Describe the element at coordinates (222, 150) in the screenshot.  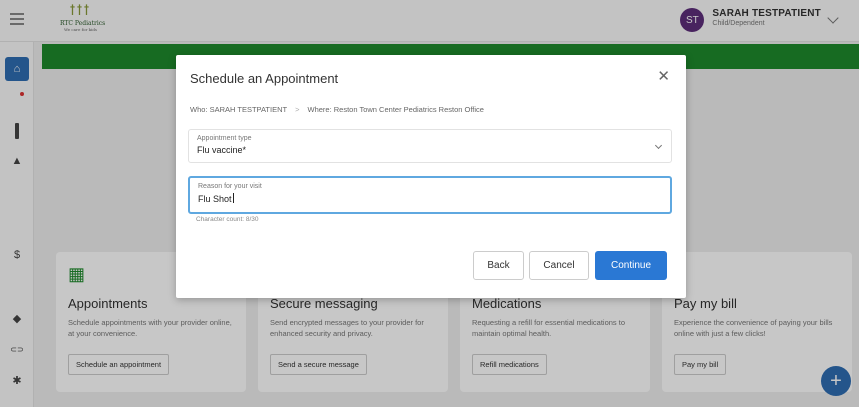
I see `appointment-type-value: Flu vaccine*` at that location.